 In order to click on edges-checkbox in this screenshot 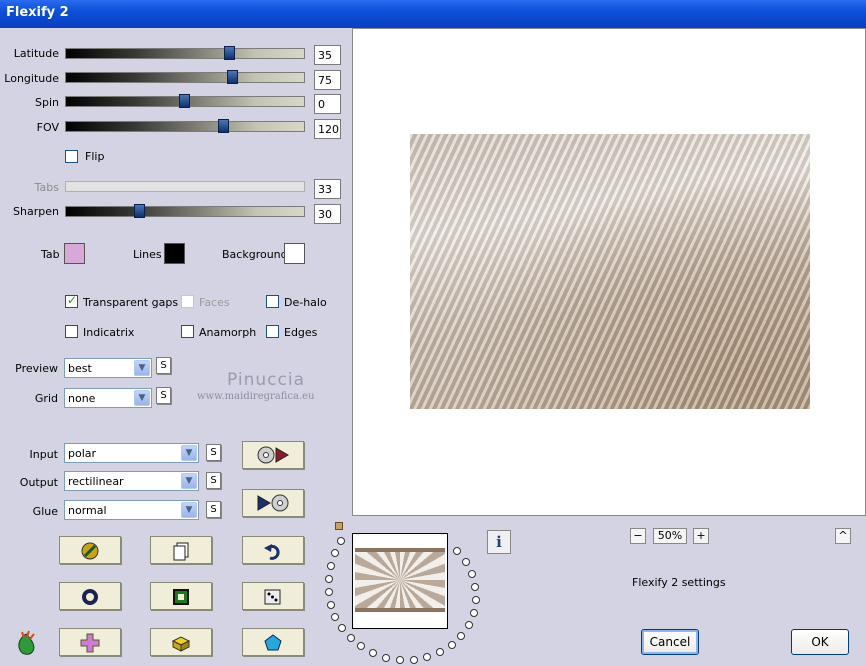, I will do `click(272, 331)`.